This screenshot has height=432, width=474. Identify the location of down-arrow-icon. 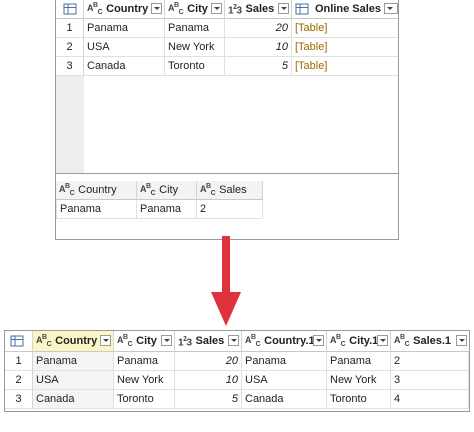
(226, 281).